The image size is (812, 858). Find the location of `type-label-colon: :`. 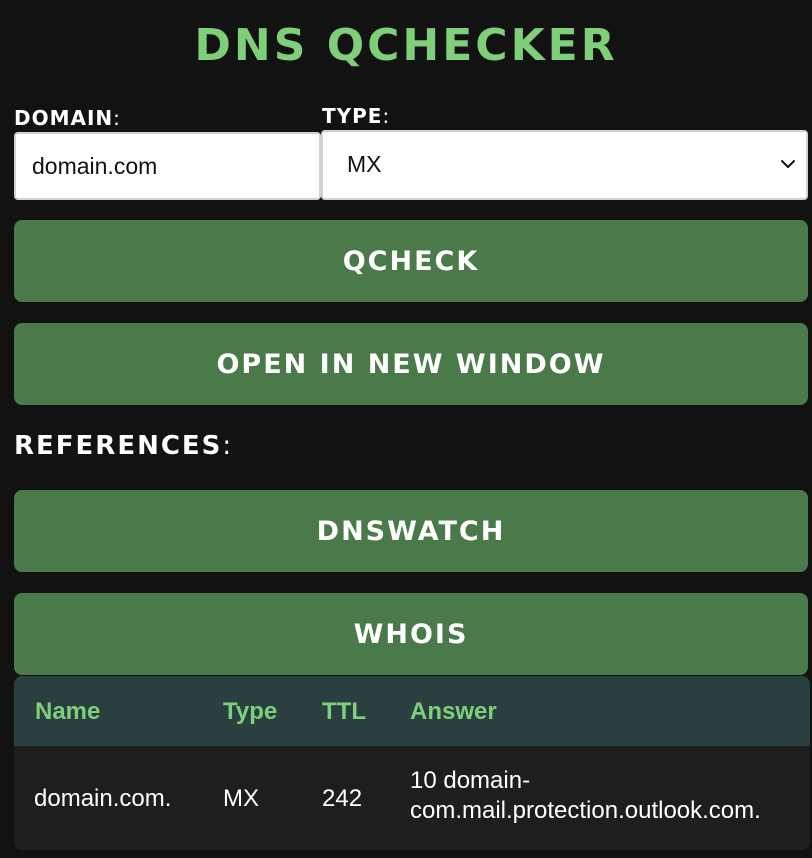

type-label-colon: : is located at coordinates (386, 116).